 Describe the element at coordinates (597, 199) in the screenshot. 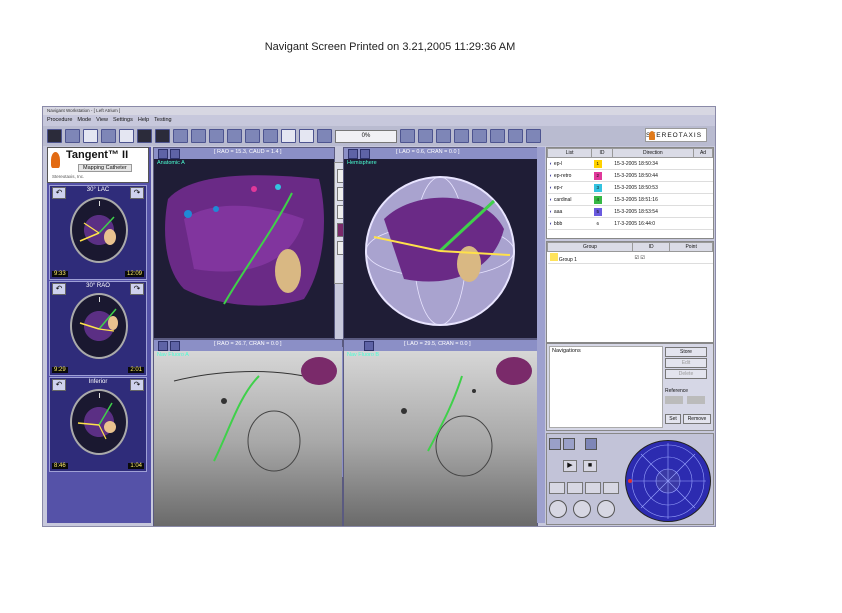

I see `list-id-swatch: 4` at that location.